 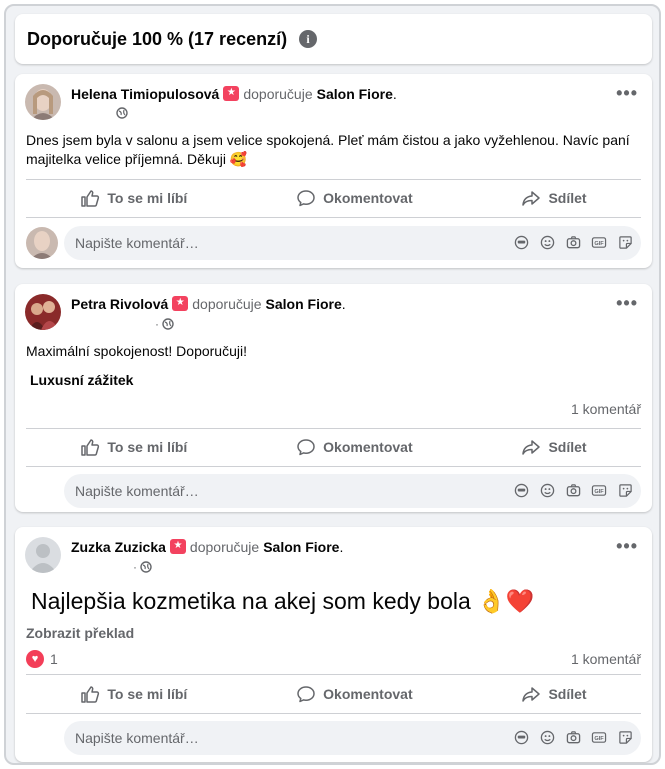 I want to click on info-icon: i, so click(x=308, y=39).